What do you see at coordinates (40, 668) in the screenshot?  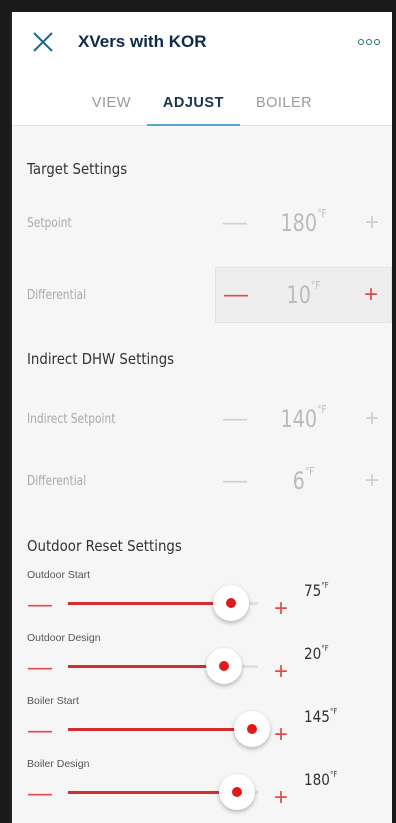 I see `outdoor-design-decrease-button: —` at bounding box center [40, 668].